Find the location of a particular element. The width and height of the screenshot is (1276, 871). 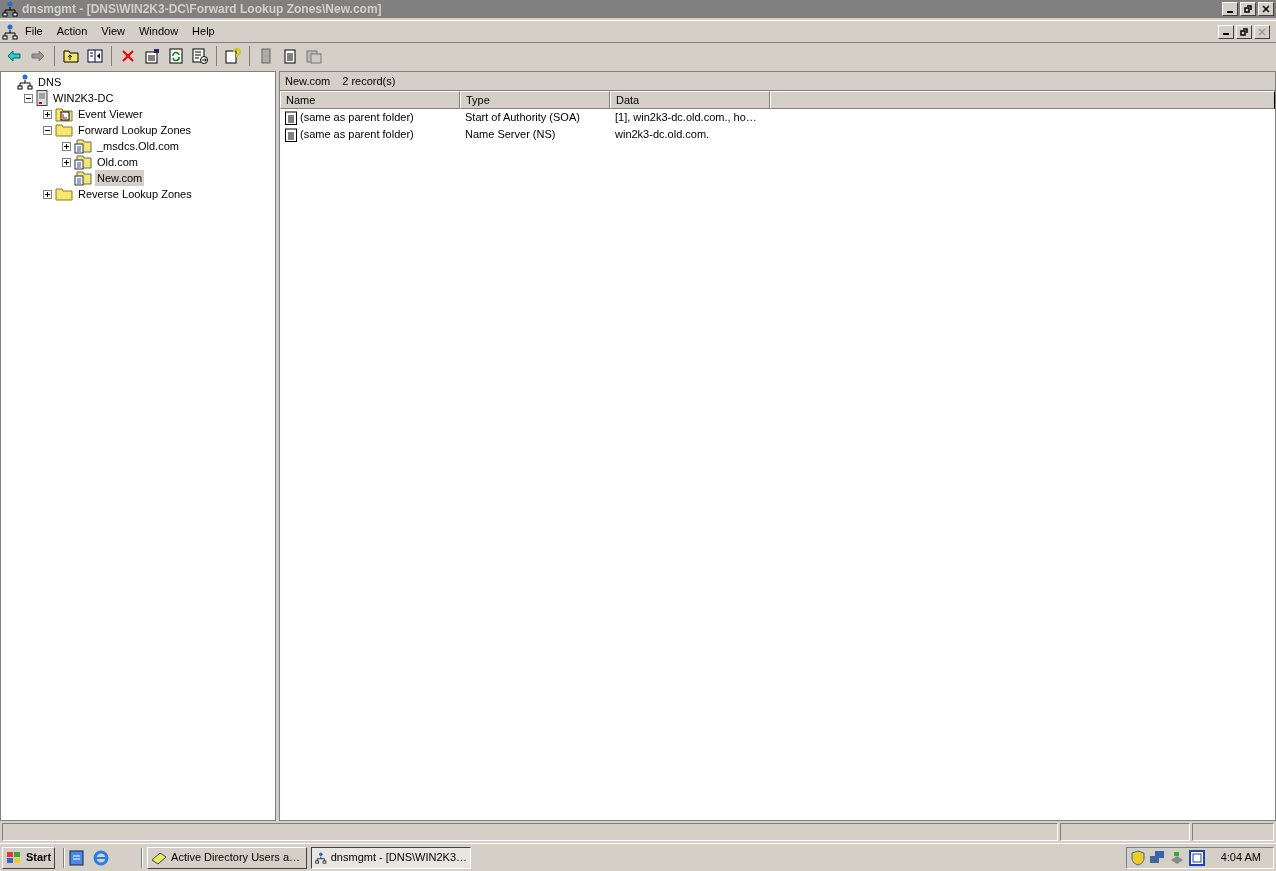

menu-item: Action is located at coordinates (72, 31).